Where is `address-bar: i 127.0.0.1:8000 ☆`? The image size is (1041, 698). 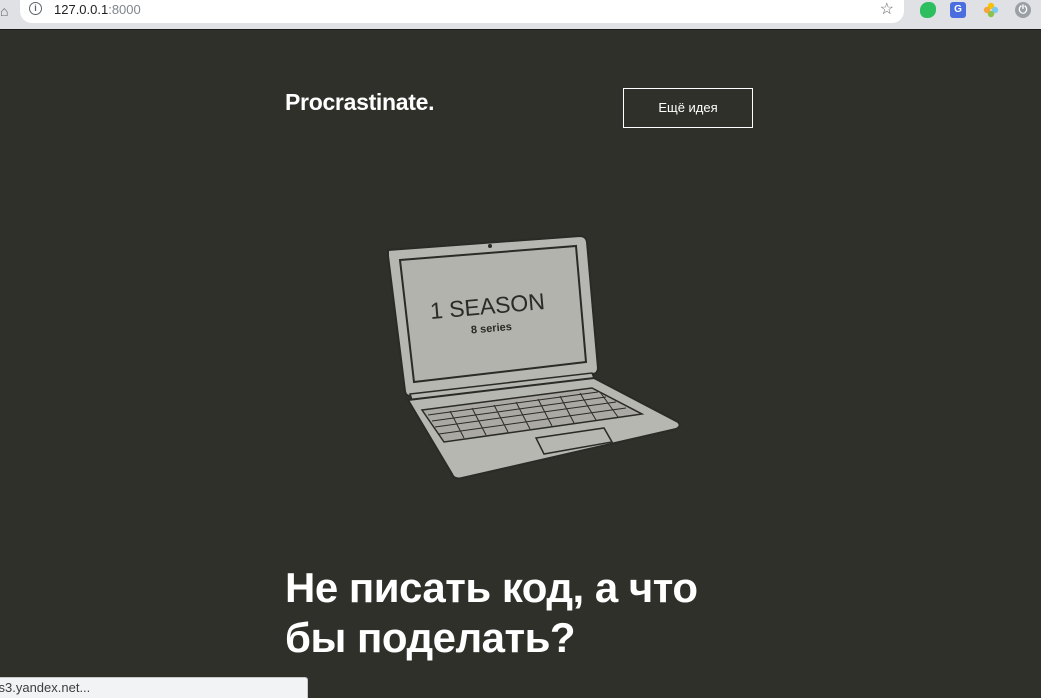
address-bar: i 127.0.0.1:8000 ☆ is located at coordinates (462, 11).